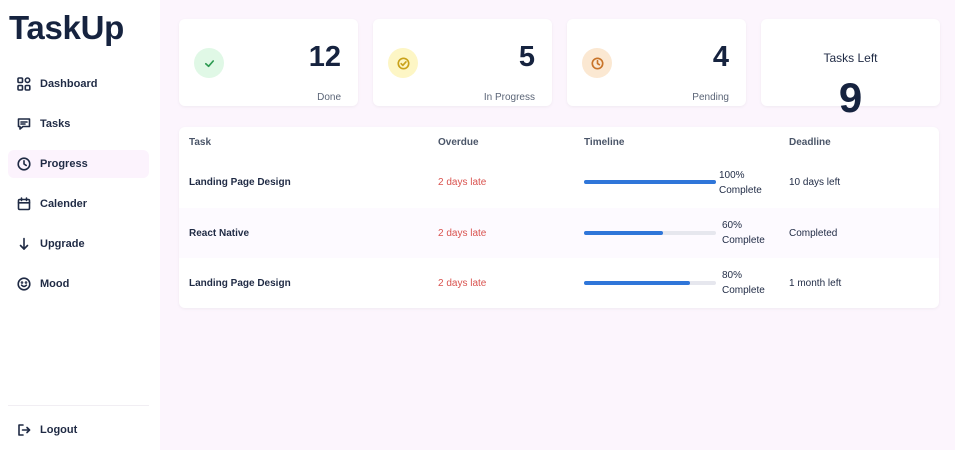 This screenshot has width=955, height=450. Describe the element at coordinates (656, 62) in the screenshot. I see `stat-card-pending: 4 Pending` at that location.